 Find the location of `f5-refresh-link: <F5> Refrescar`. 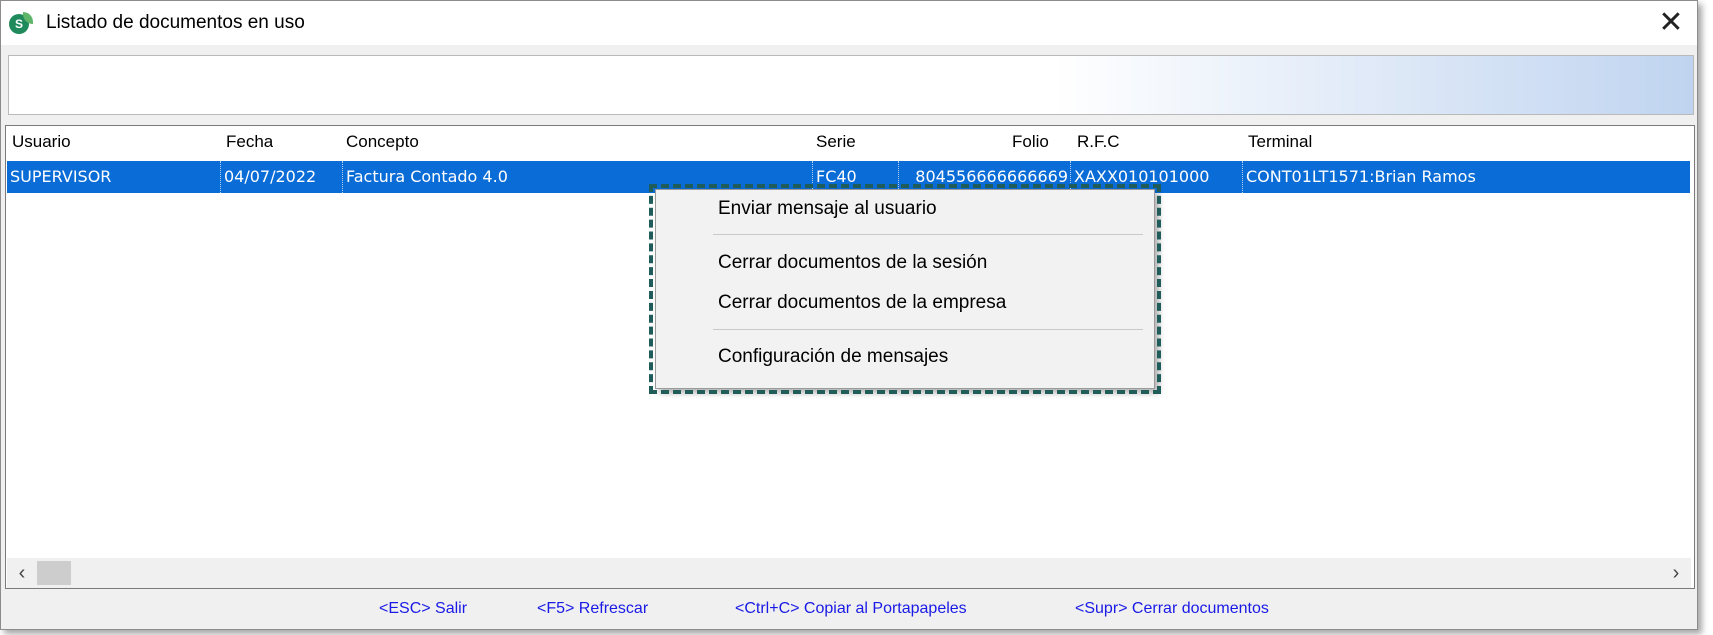

f5-refresh-link: <F5> Refrescar is located at coordinates (592, 609).